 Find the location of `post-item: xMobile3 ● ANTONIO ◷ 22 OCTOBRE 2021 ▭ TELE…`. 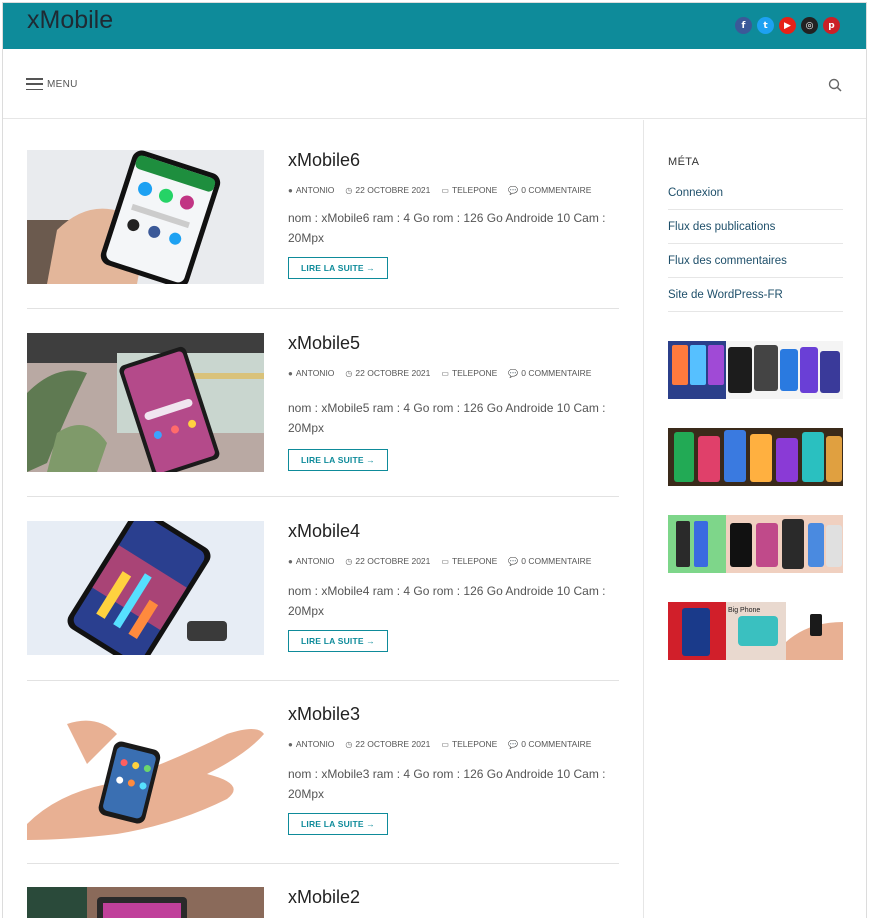

post-item: xMobile3 ● ANTONIO ◷ 22 OCTOBRE 2021 ▭ TELE… is located at coordinates (323, 784).